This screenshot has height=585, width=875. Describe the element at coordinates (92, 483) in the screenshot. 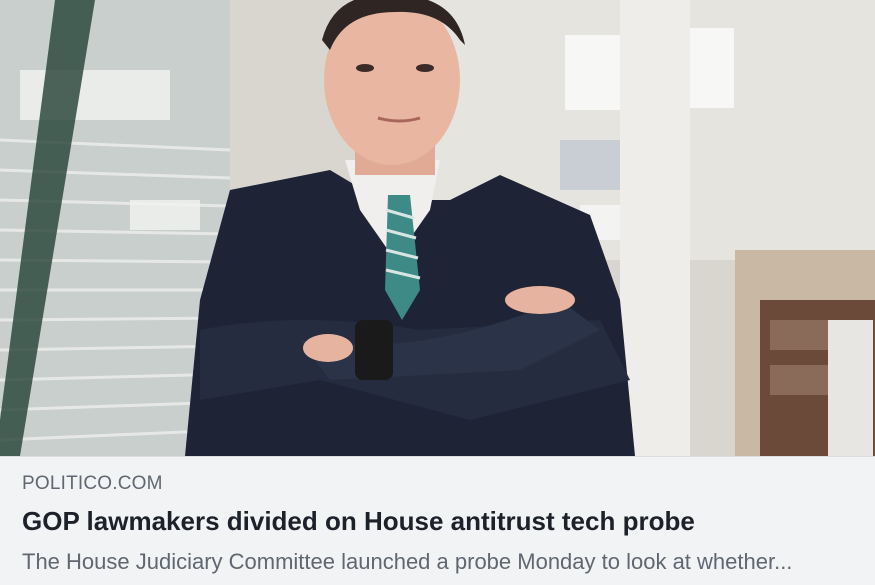

I see `source-domain: POLITICO.COM` at that location.